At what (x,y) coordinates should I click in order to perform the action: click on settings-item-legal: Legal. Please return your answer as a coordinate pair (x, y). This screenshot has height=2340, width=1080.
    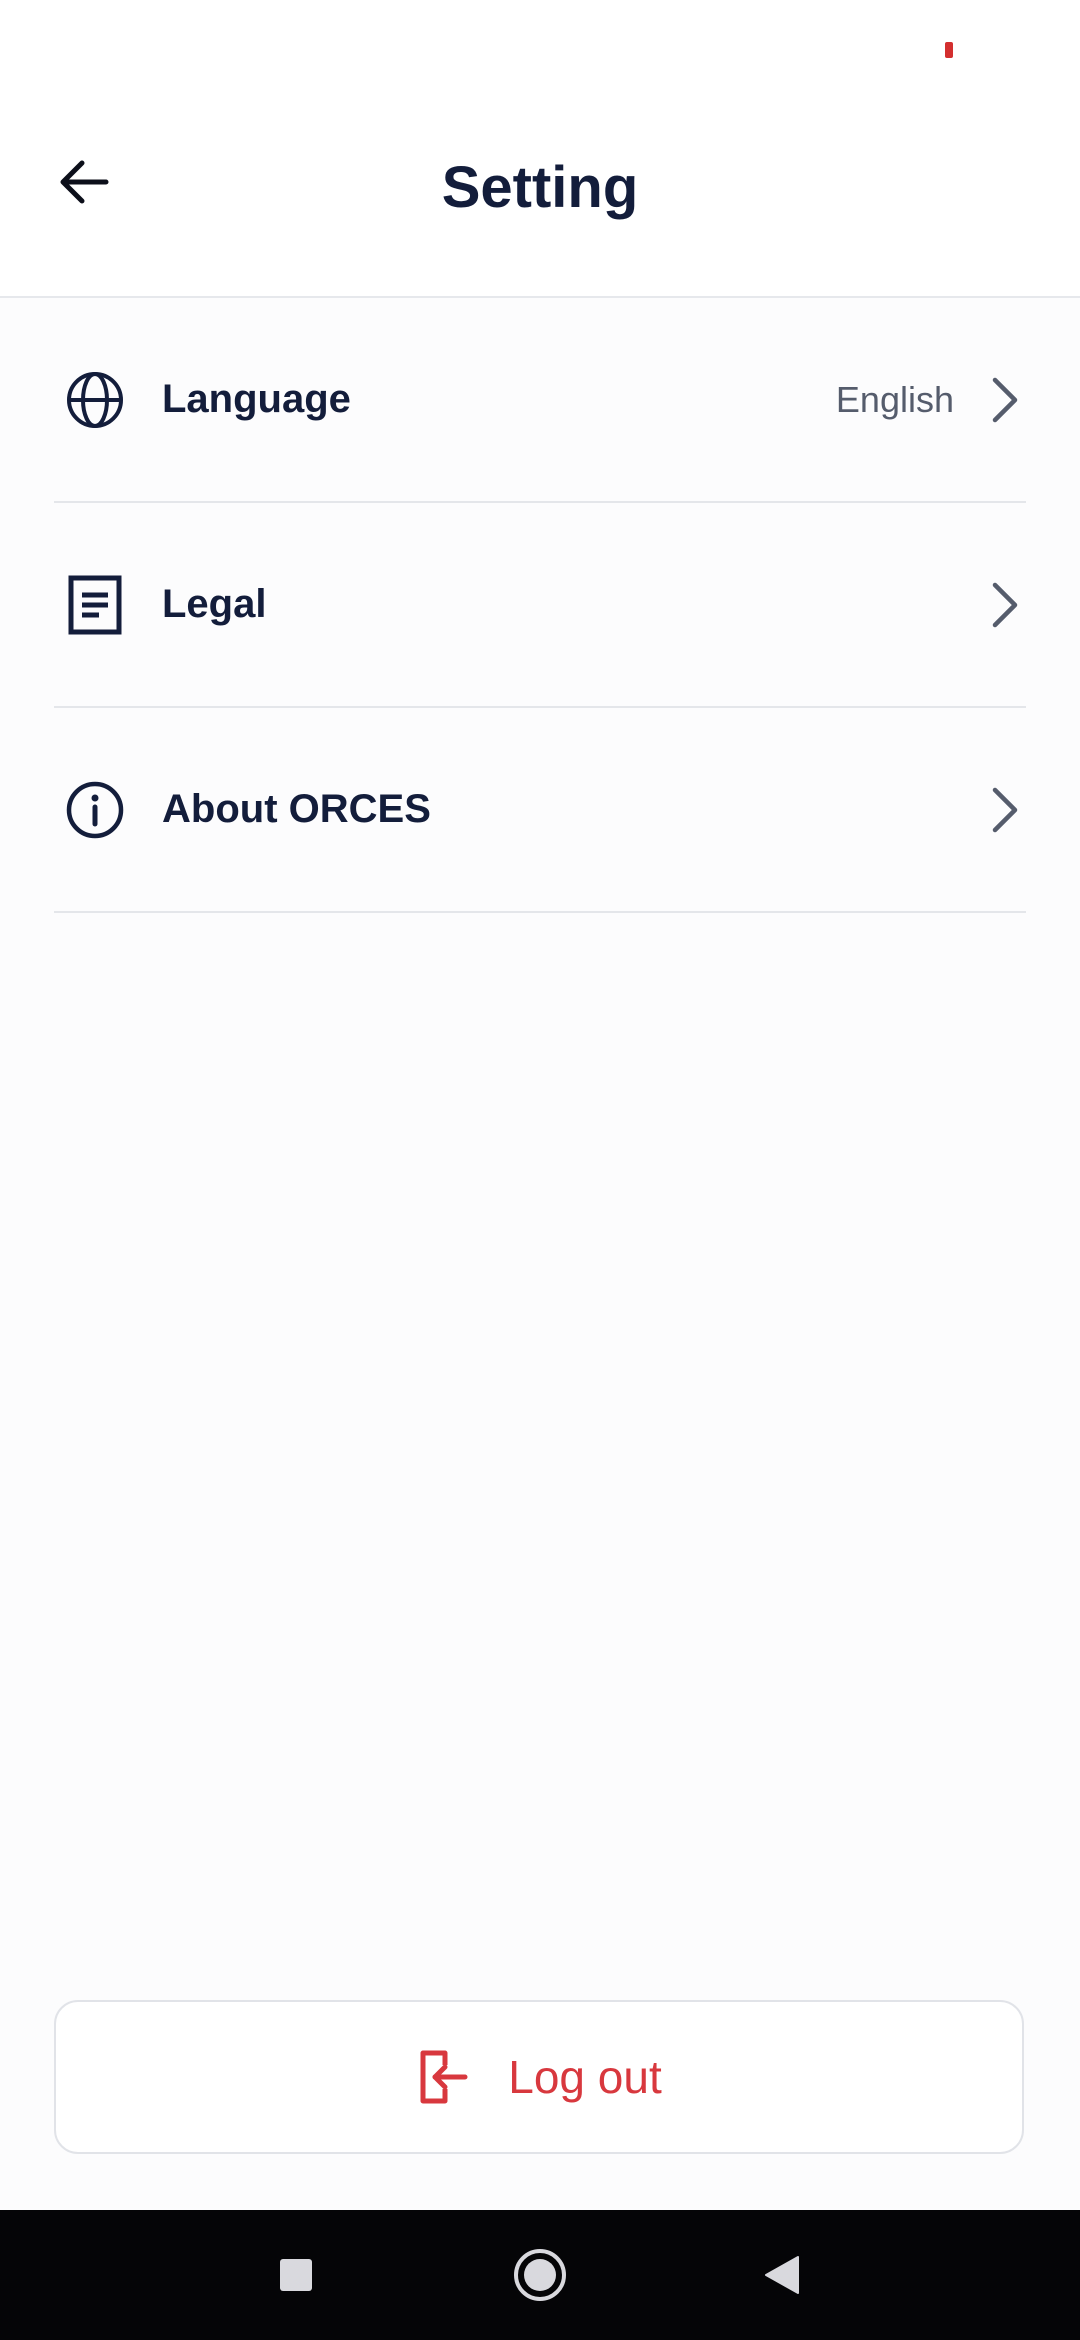
    Looking at the image, I should click on (540, 605).